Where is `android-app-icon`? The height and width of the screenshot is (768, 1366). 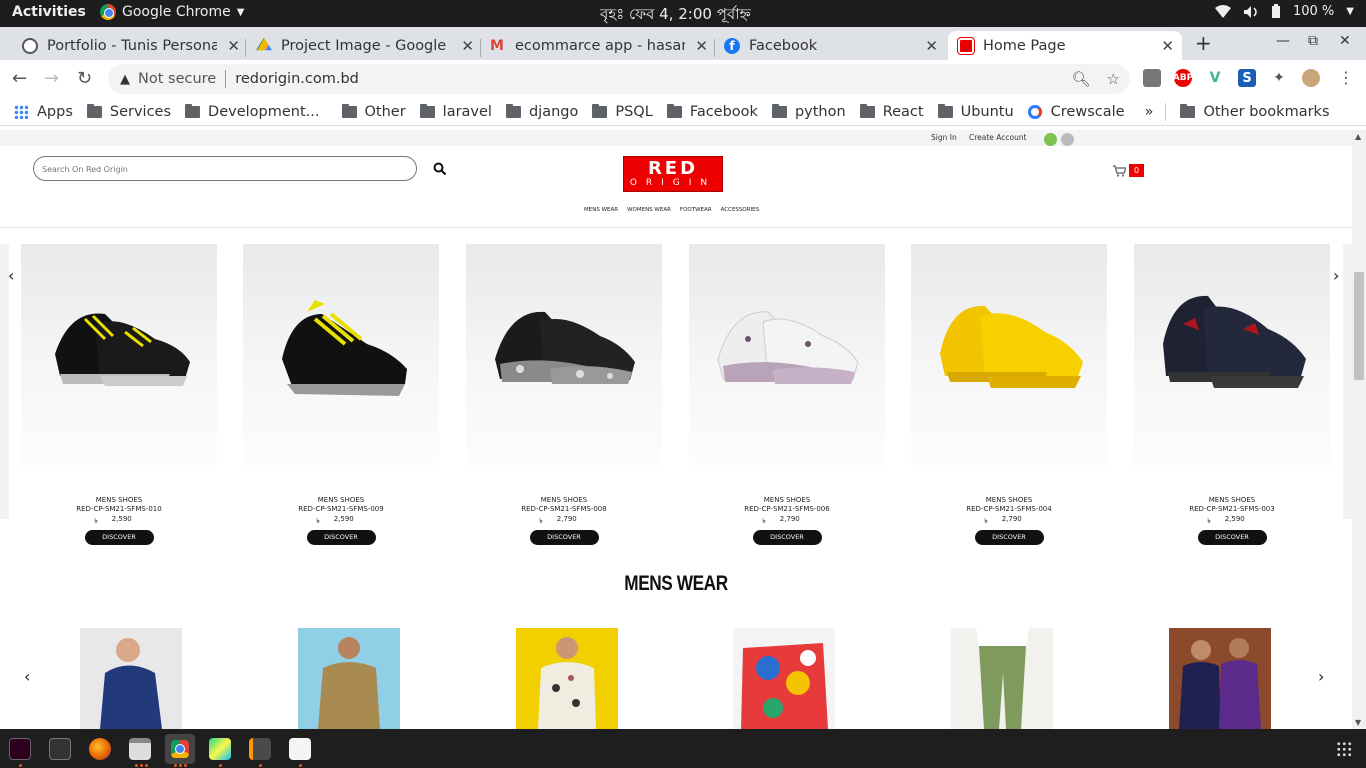 android-app-icon is located at coordinates (1050, 139).